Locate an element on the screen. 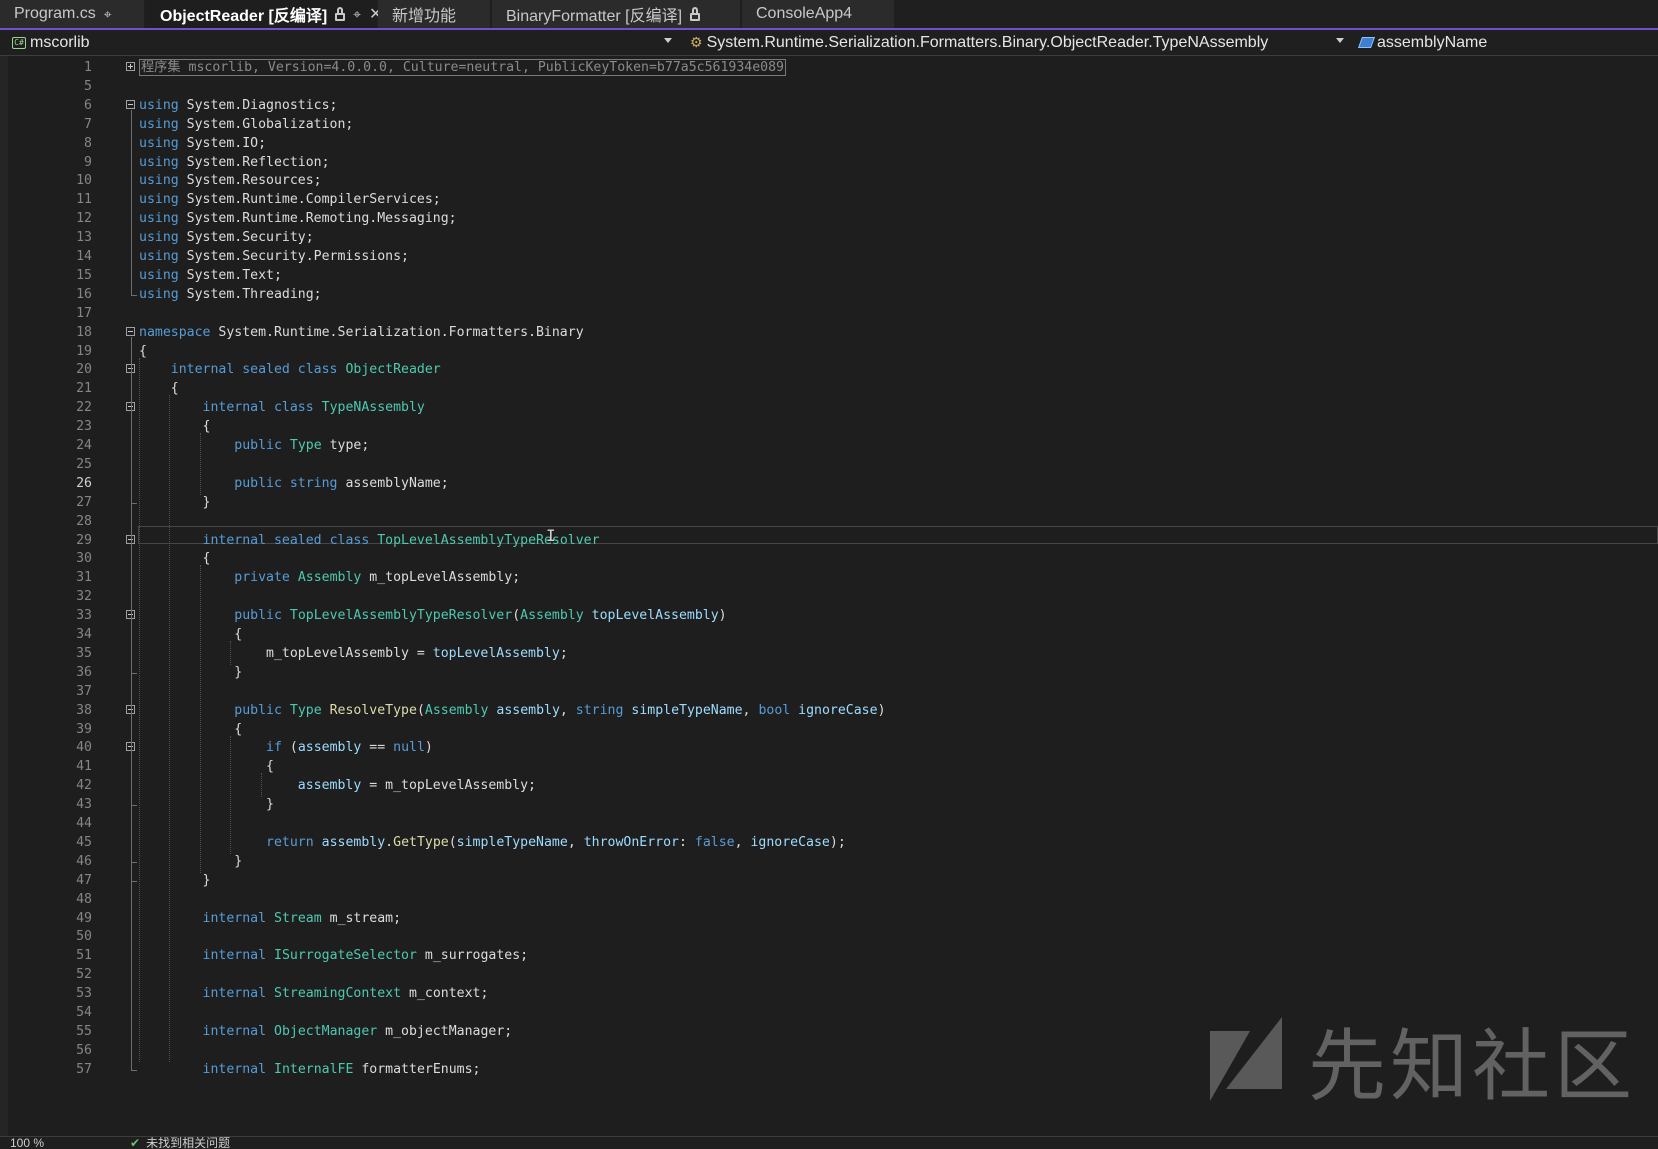 This screenshot has height=1149, width=1658. code-line: 44 is located at coordinates (829, 823).